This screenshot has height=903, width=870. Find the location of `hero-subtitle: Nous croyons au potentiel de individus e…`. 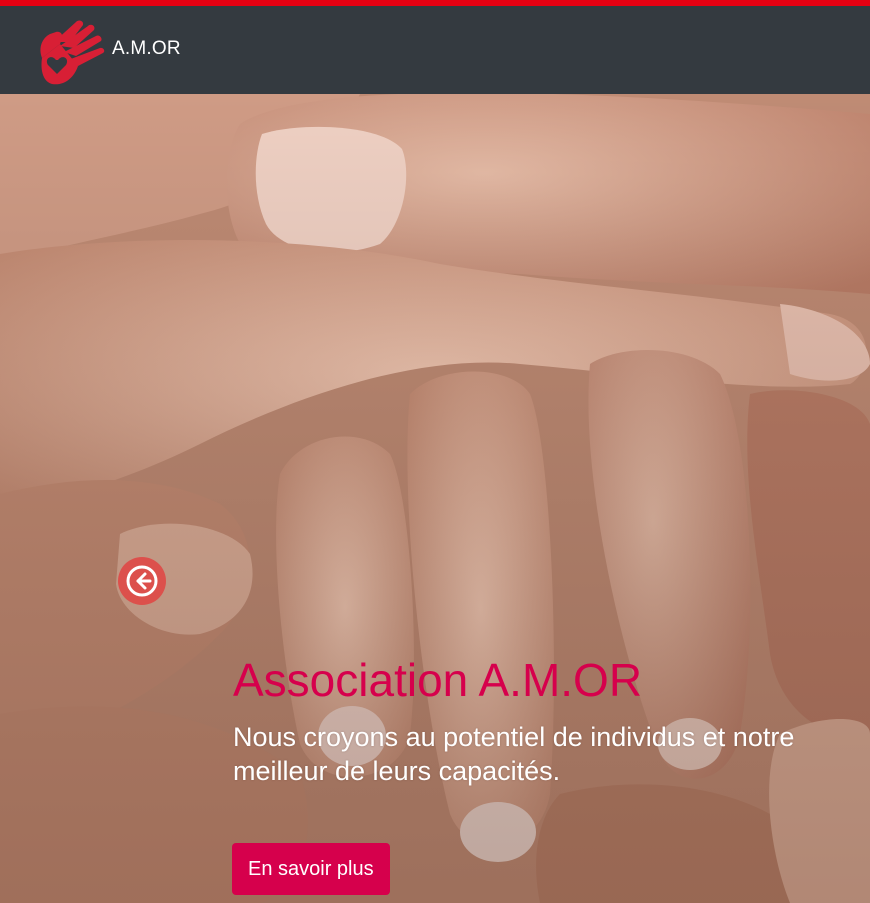

hero-subtitle: Nous croyons au potentiel de individus e… is located at coordinates (514, 754).